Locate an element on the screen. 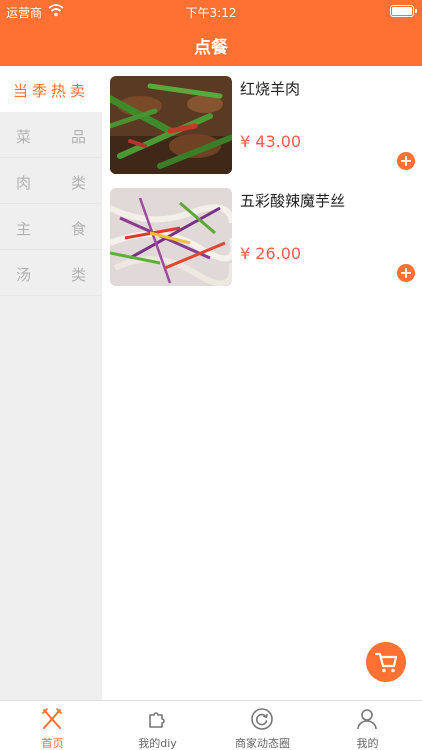 The image size is (422, 750). dish-item: 五彩酸辣魔芋丝 ¥ 26.00 is located at coordinates (262, 234).